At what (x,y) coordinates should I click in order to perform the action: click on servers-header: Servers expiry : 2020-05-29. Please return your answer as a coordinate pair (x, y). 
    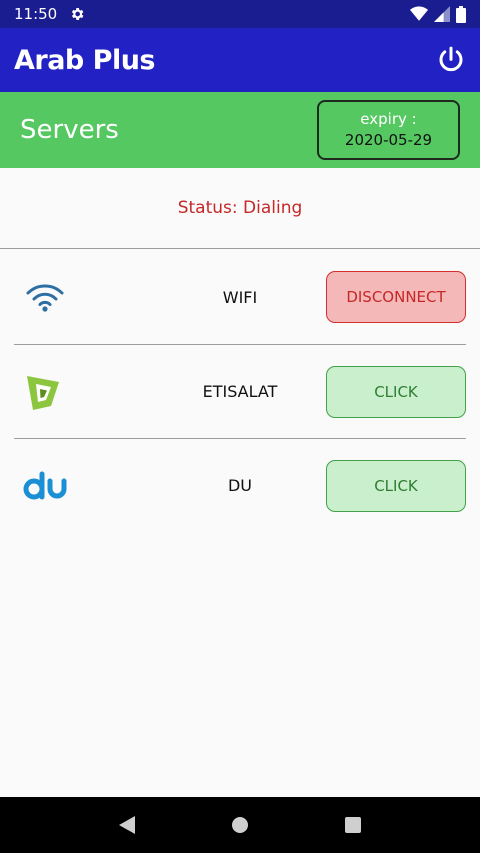
    Looking at the image, I should click on (240, 130).